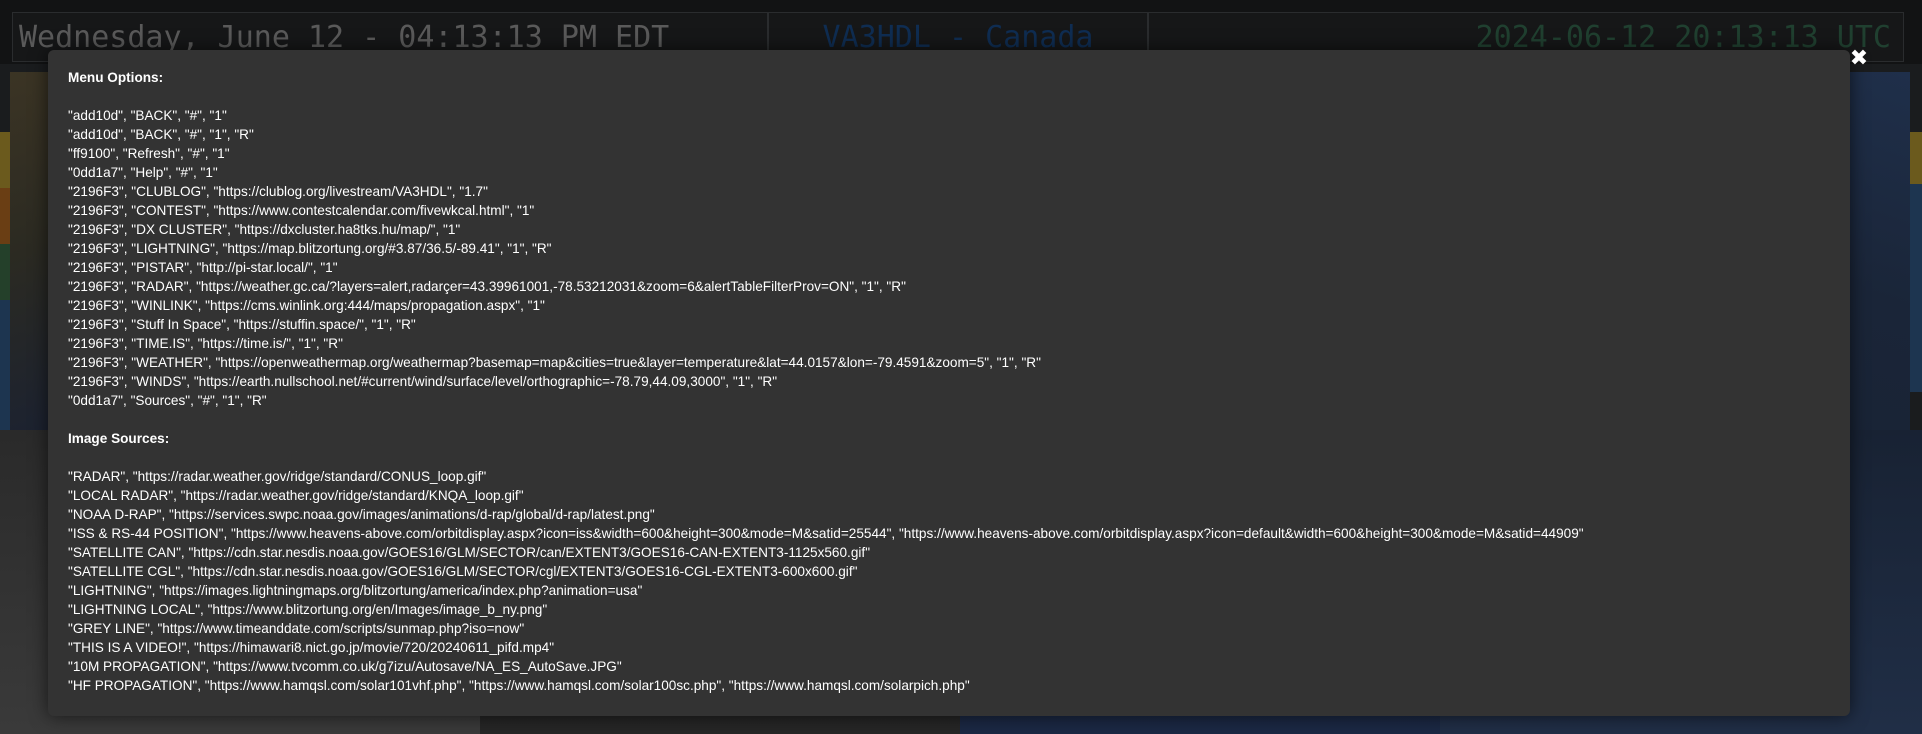 The height and width of the screenshot is (734, 1922). I want to click on close-icon: ✖, so click(1859, 59).